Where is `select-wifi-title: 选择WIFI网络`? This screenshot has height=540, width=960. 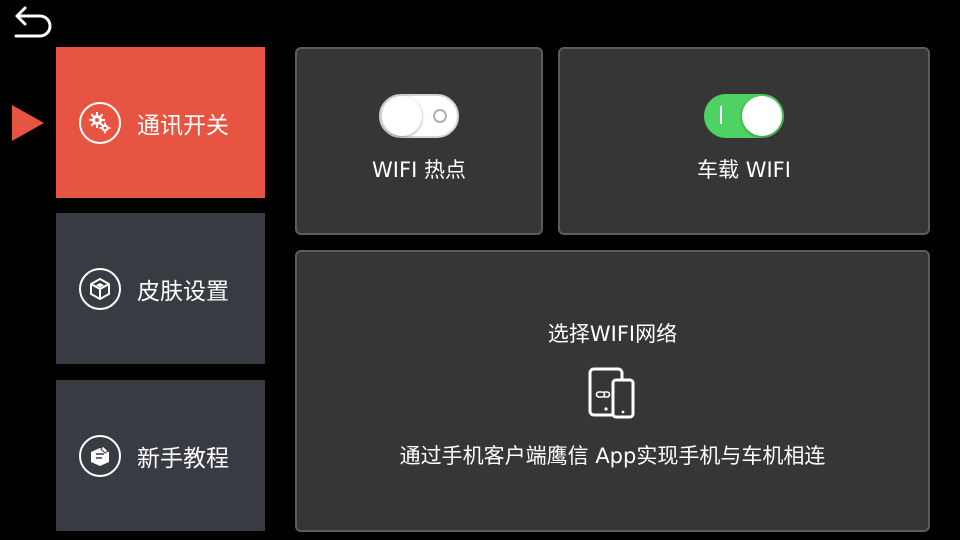
select-wifi-title: 选择WIFI网络 is located at coordinates (612, 334).